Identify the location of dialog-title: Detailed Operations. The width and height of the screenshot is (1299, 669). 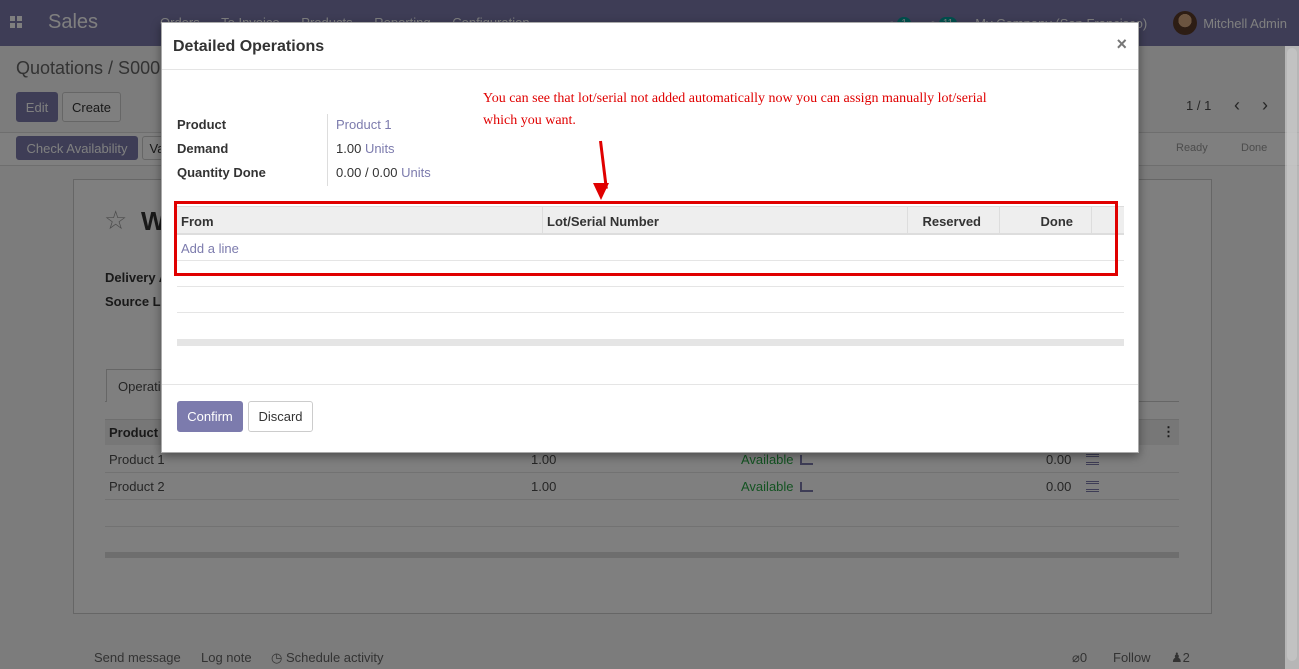
(249, 46).